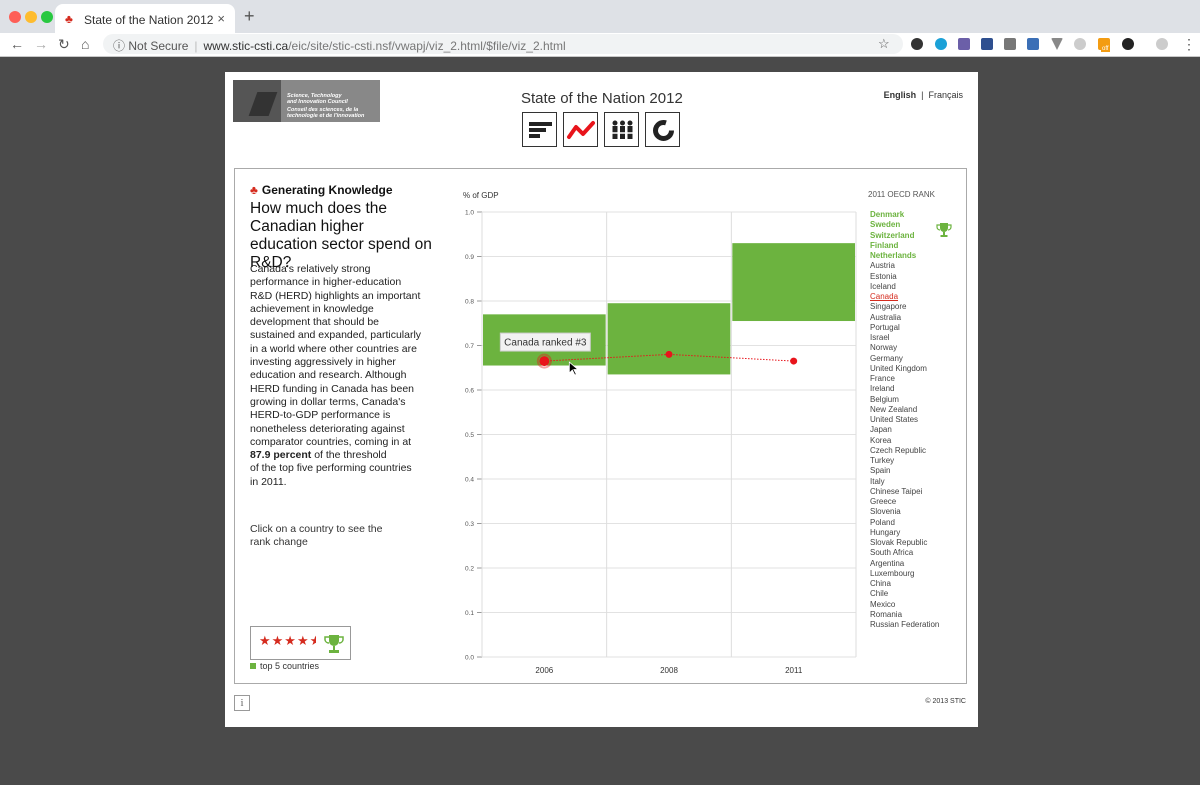 The width and height of the screenshot is (1200, 785). What do you see at coordinates (904, 328) in the screenshot?
I see `country-item: Portugal` at bounding box center [904, 328].